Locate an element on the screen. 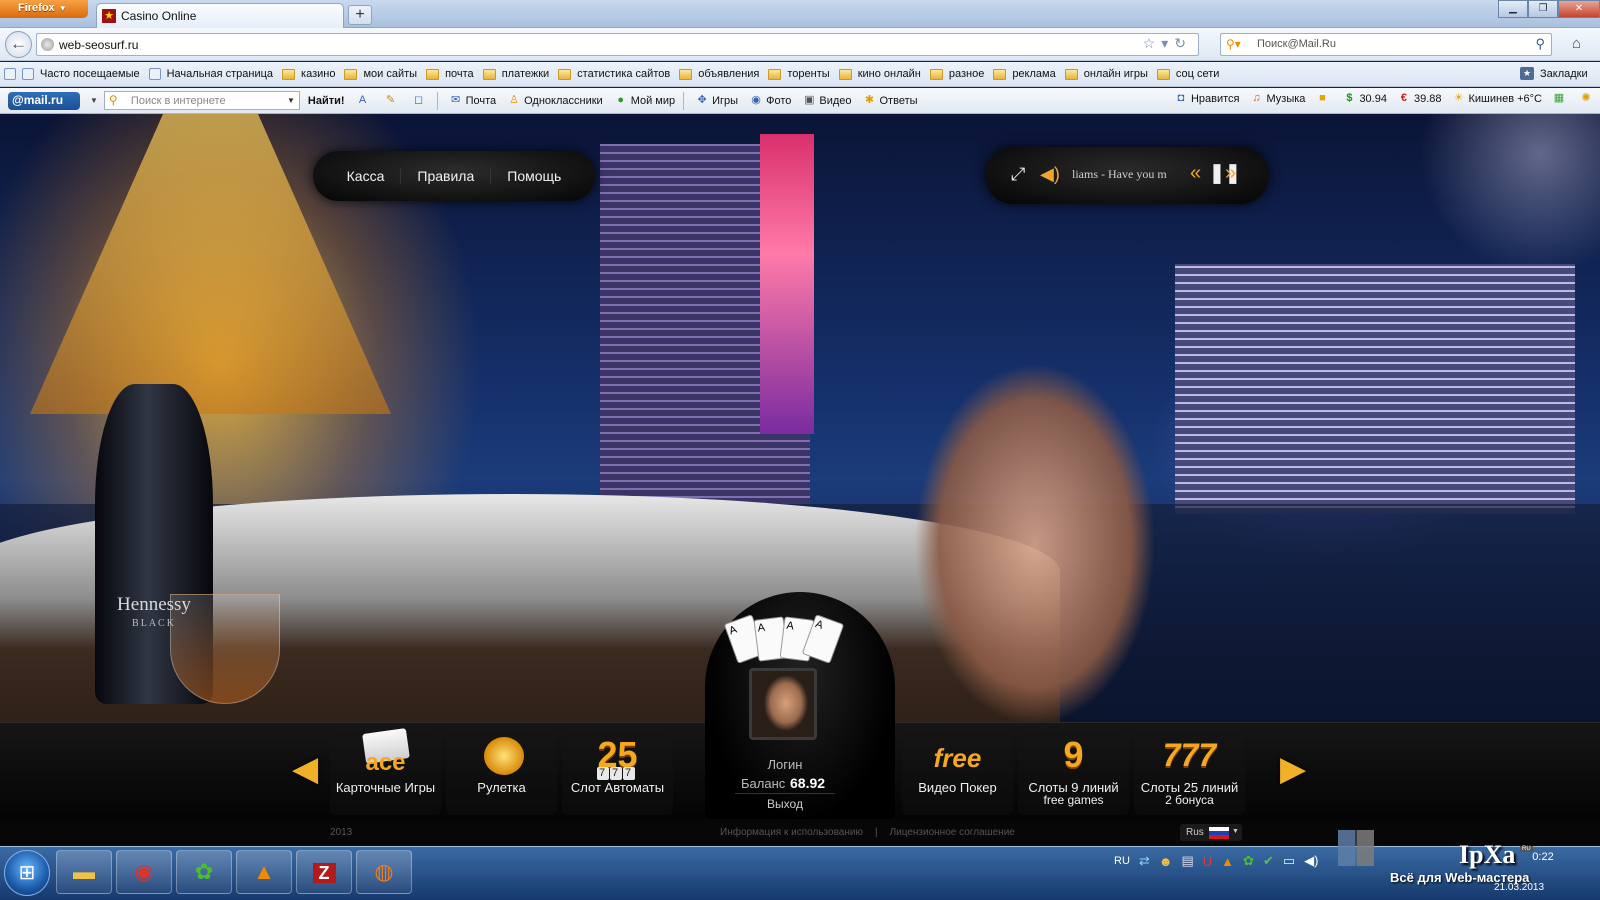 The image size is (1600, 900). games-prev-arrow-icon: ◀ is located at coordinates (305, 769).